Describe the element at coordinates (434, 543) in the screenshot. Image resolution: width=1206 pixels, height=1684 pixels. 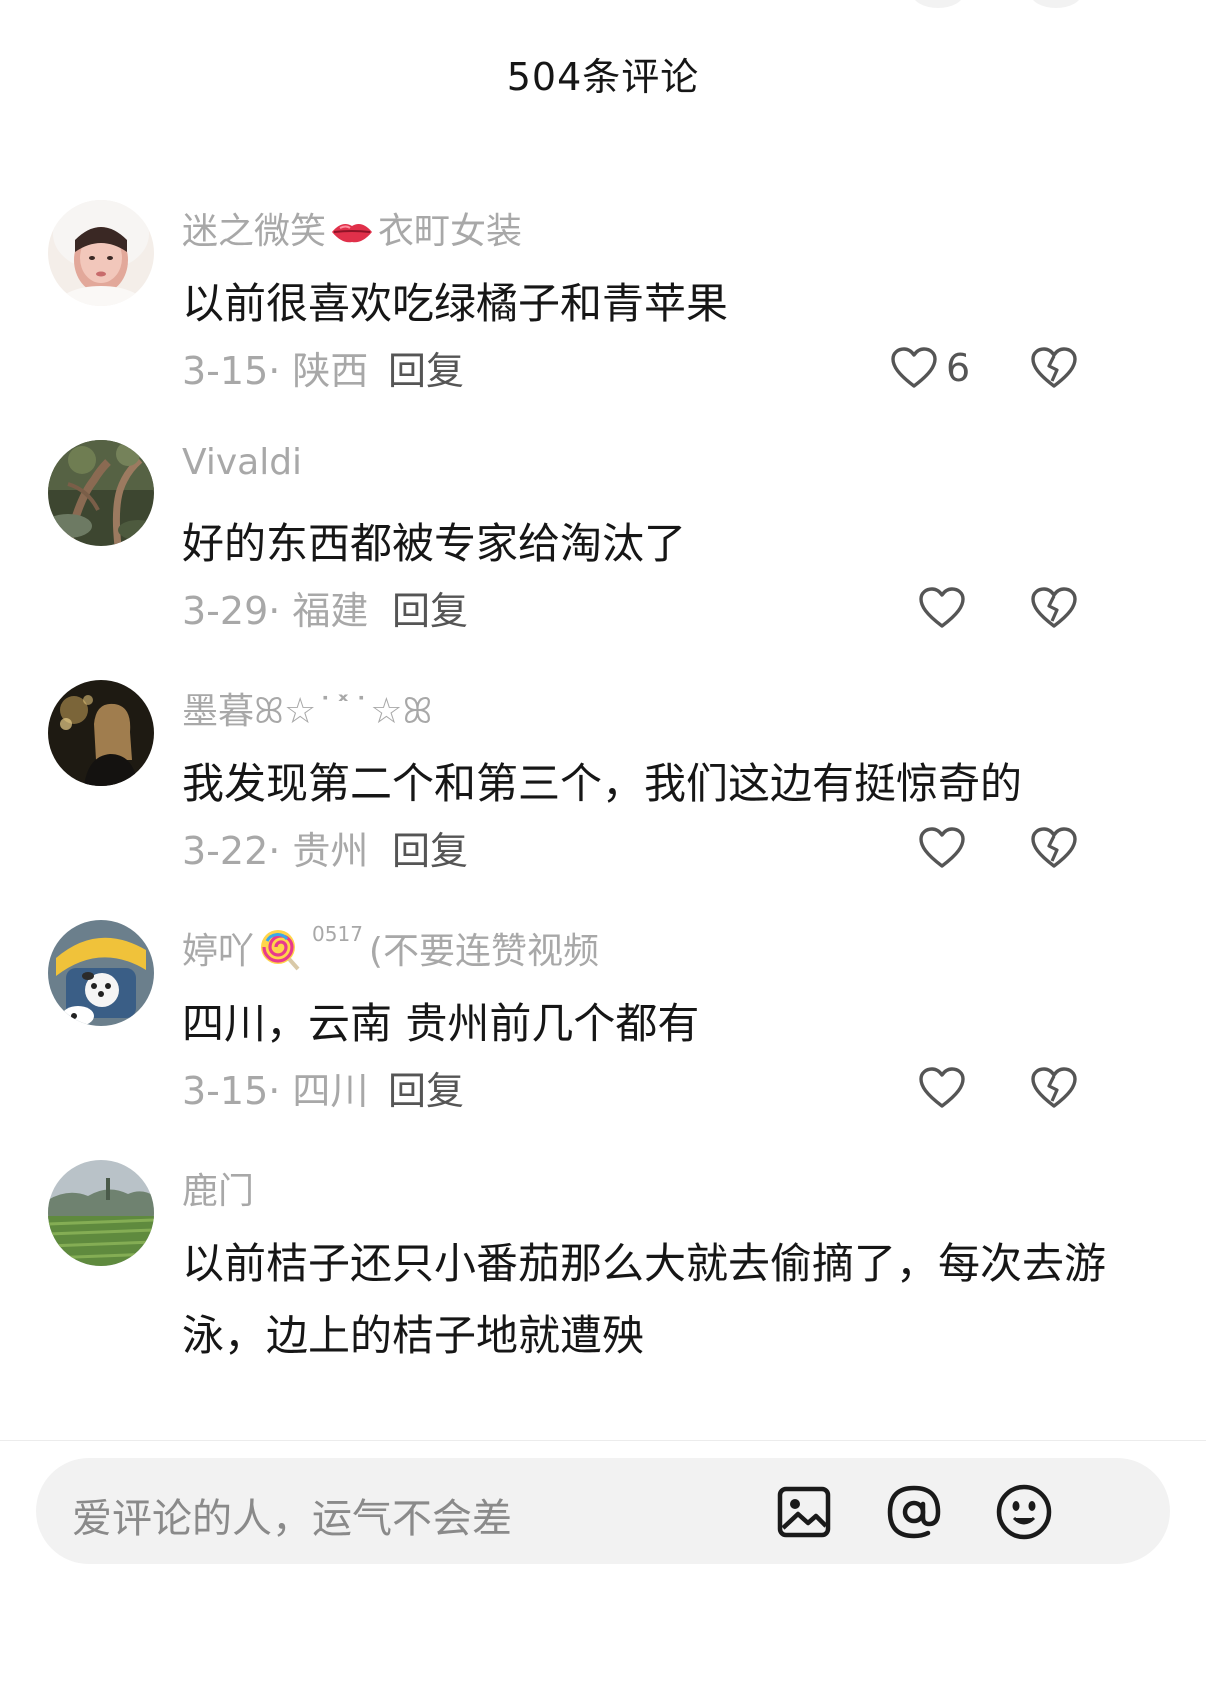
I see `comment-text: 好的东西都被专家给淘汰了` at that location.